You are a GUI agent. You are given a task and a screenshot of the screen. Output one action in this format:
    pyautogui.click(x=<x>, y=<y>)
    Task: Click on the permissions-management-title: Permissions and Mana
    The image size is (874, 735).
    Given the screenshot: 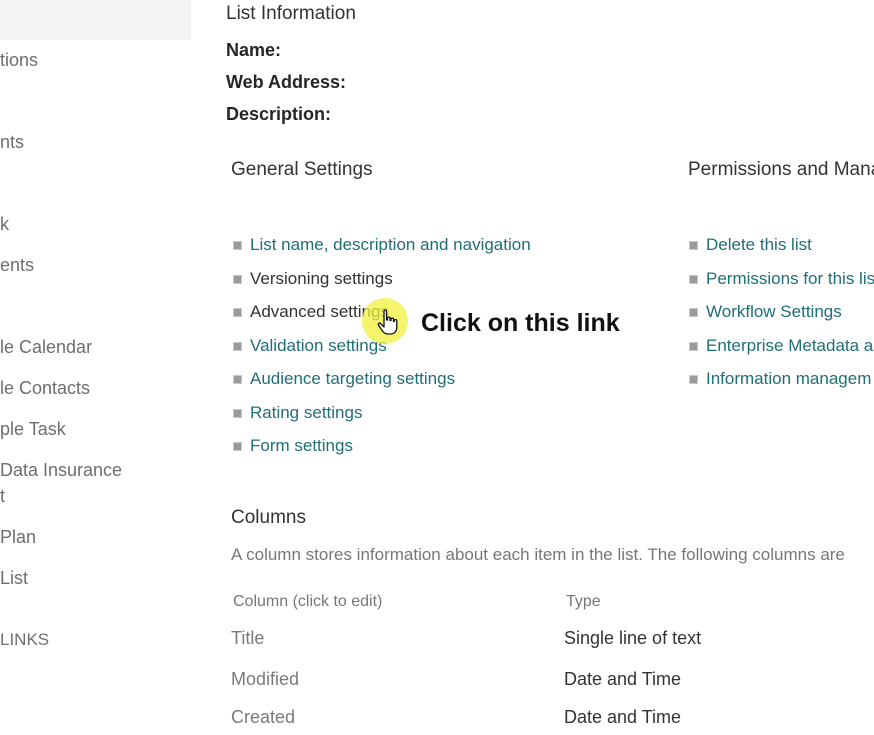 What is the action you would take?
    pyautogui.click(x=781, y=169)
    